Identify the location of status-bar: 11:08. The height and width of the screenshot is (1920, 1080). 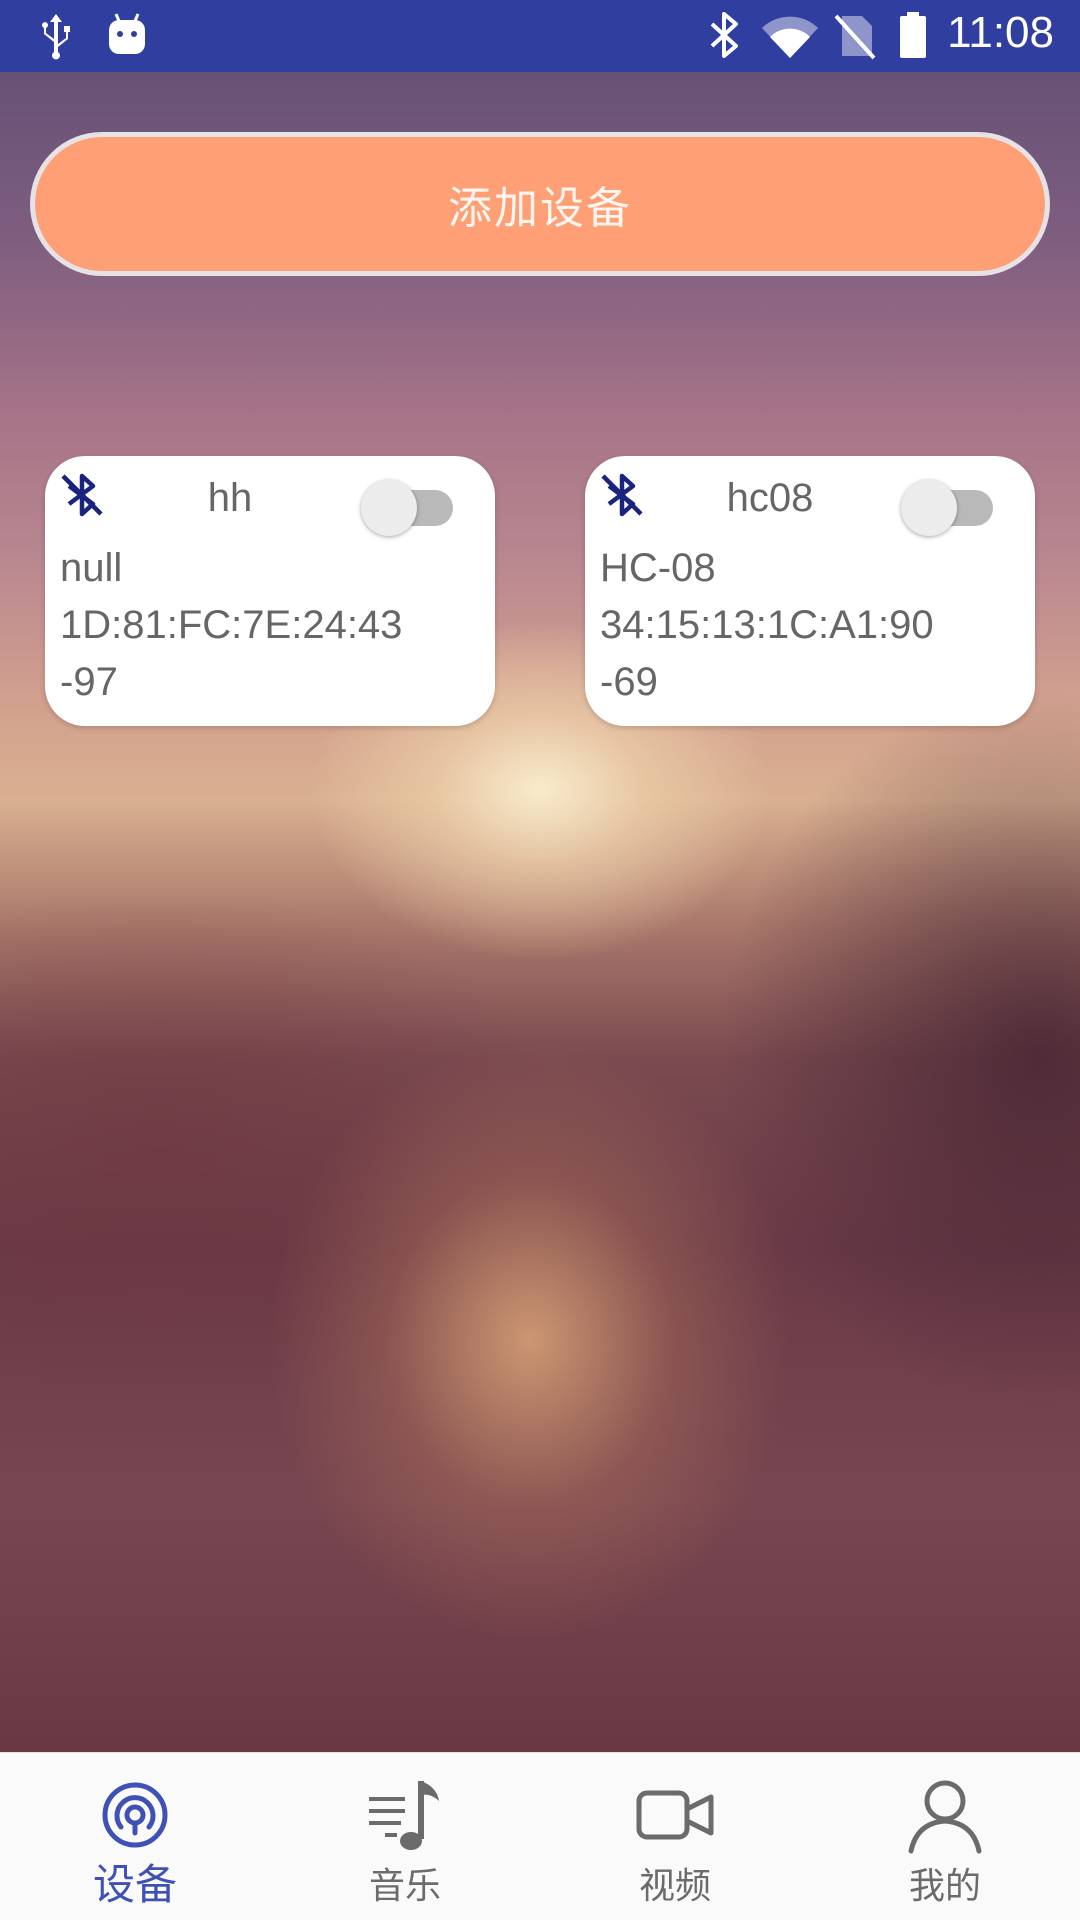
(540, 36).